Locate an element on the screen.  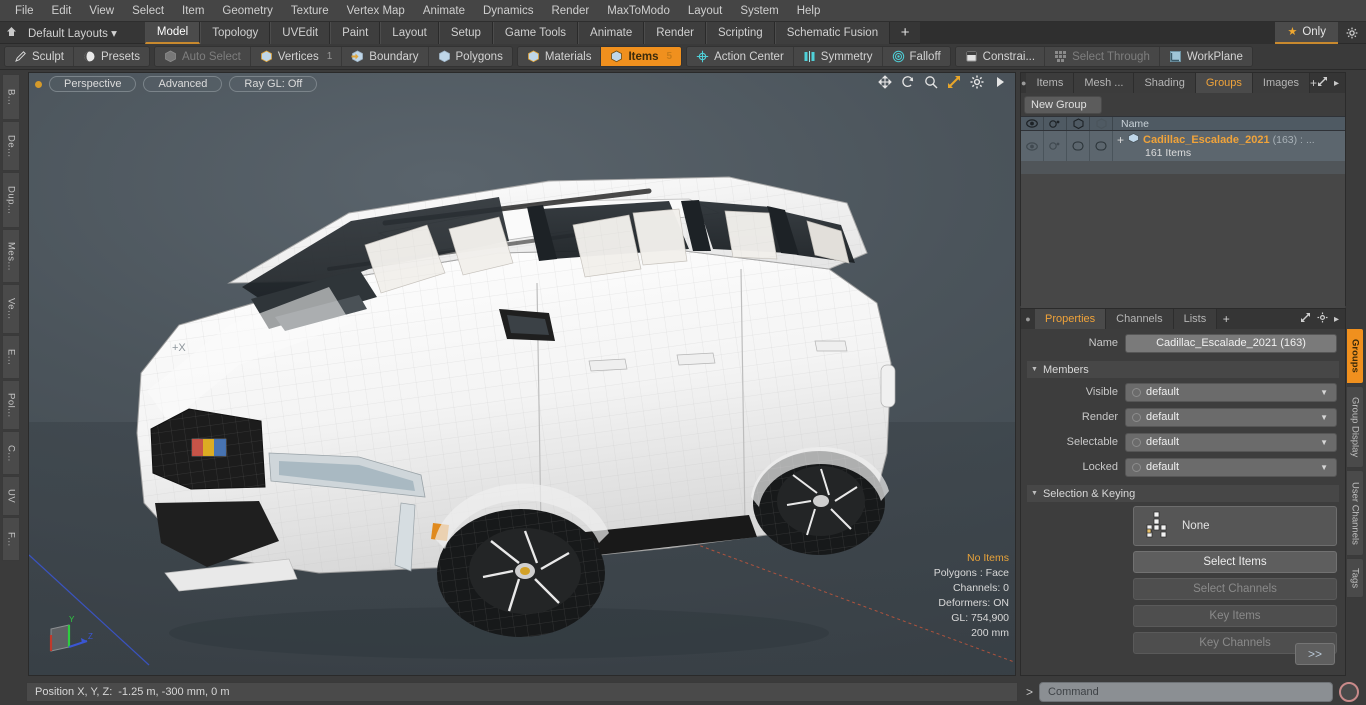
menu-item-geometry: Geometry is located at coordinates (247, 11).